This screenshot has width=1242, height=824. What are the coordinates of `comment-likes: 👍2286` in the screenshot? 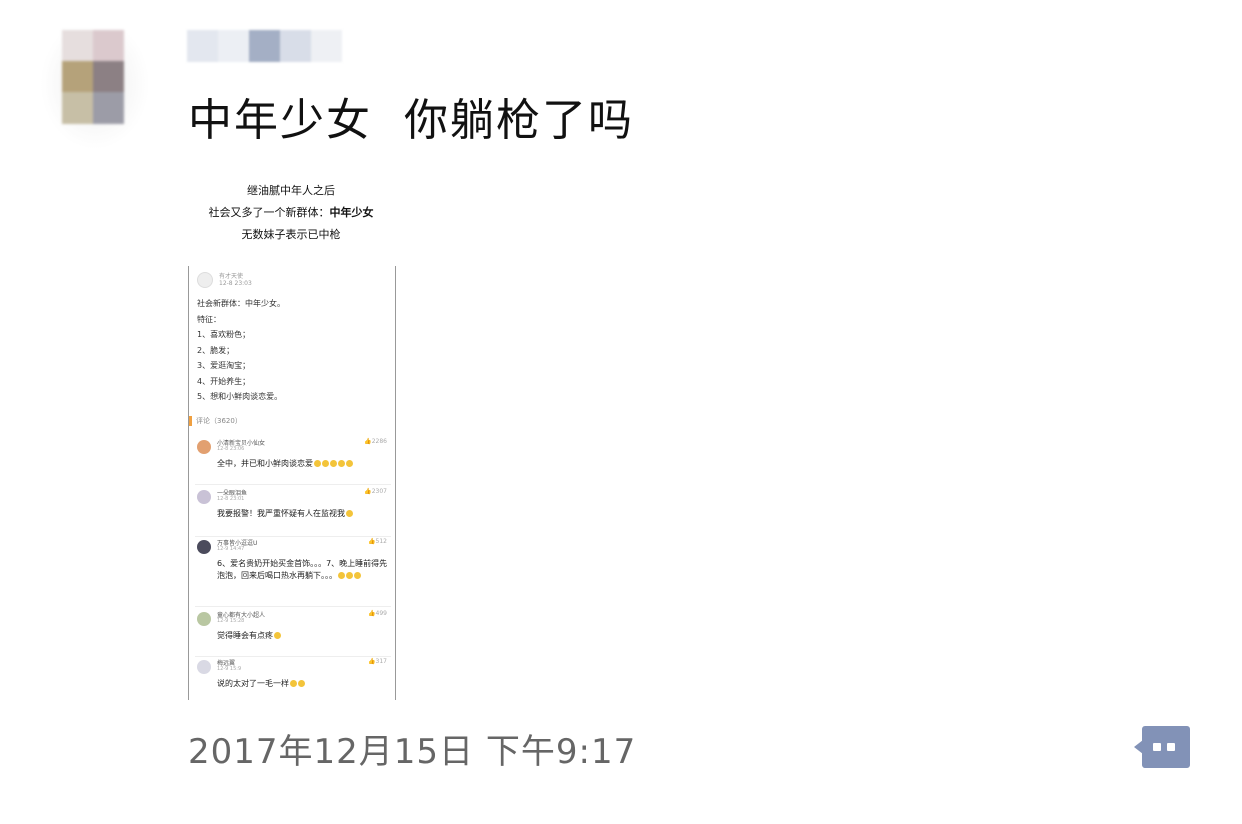 It's located at (375, 441).